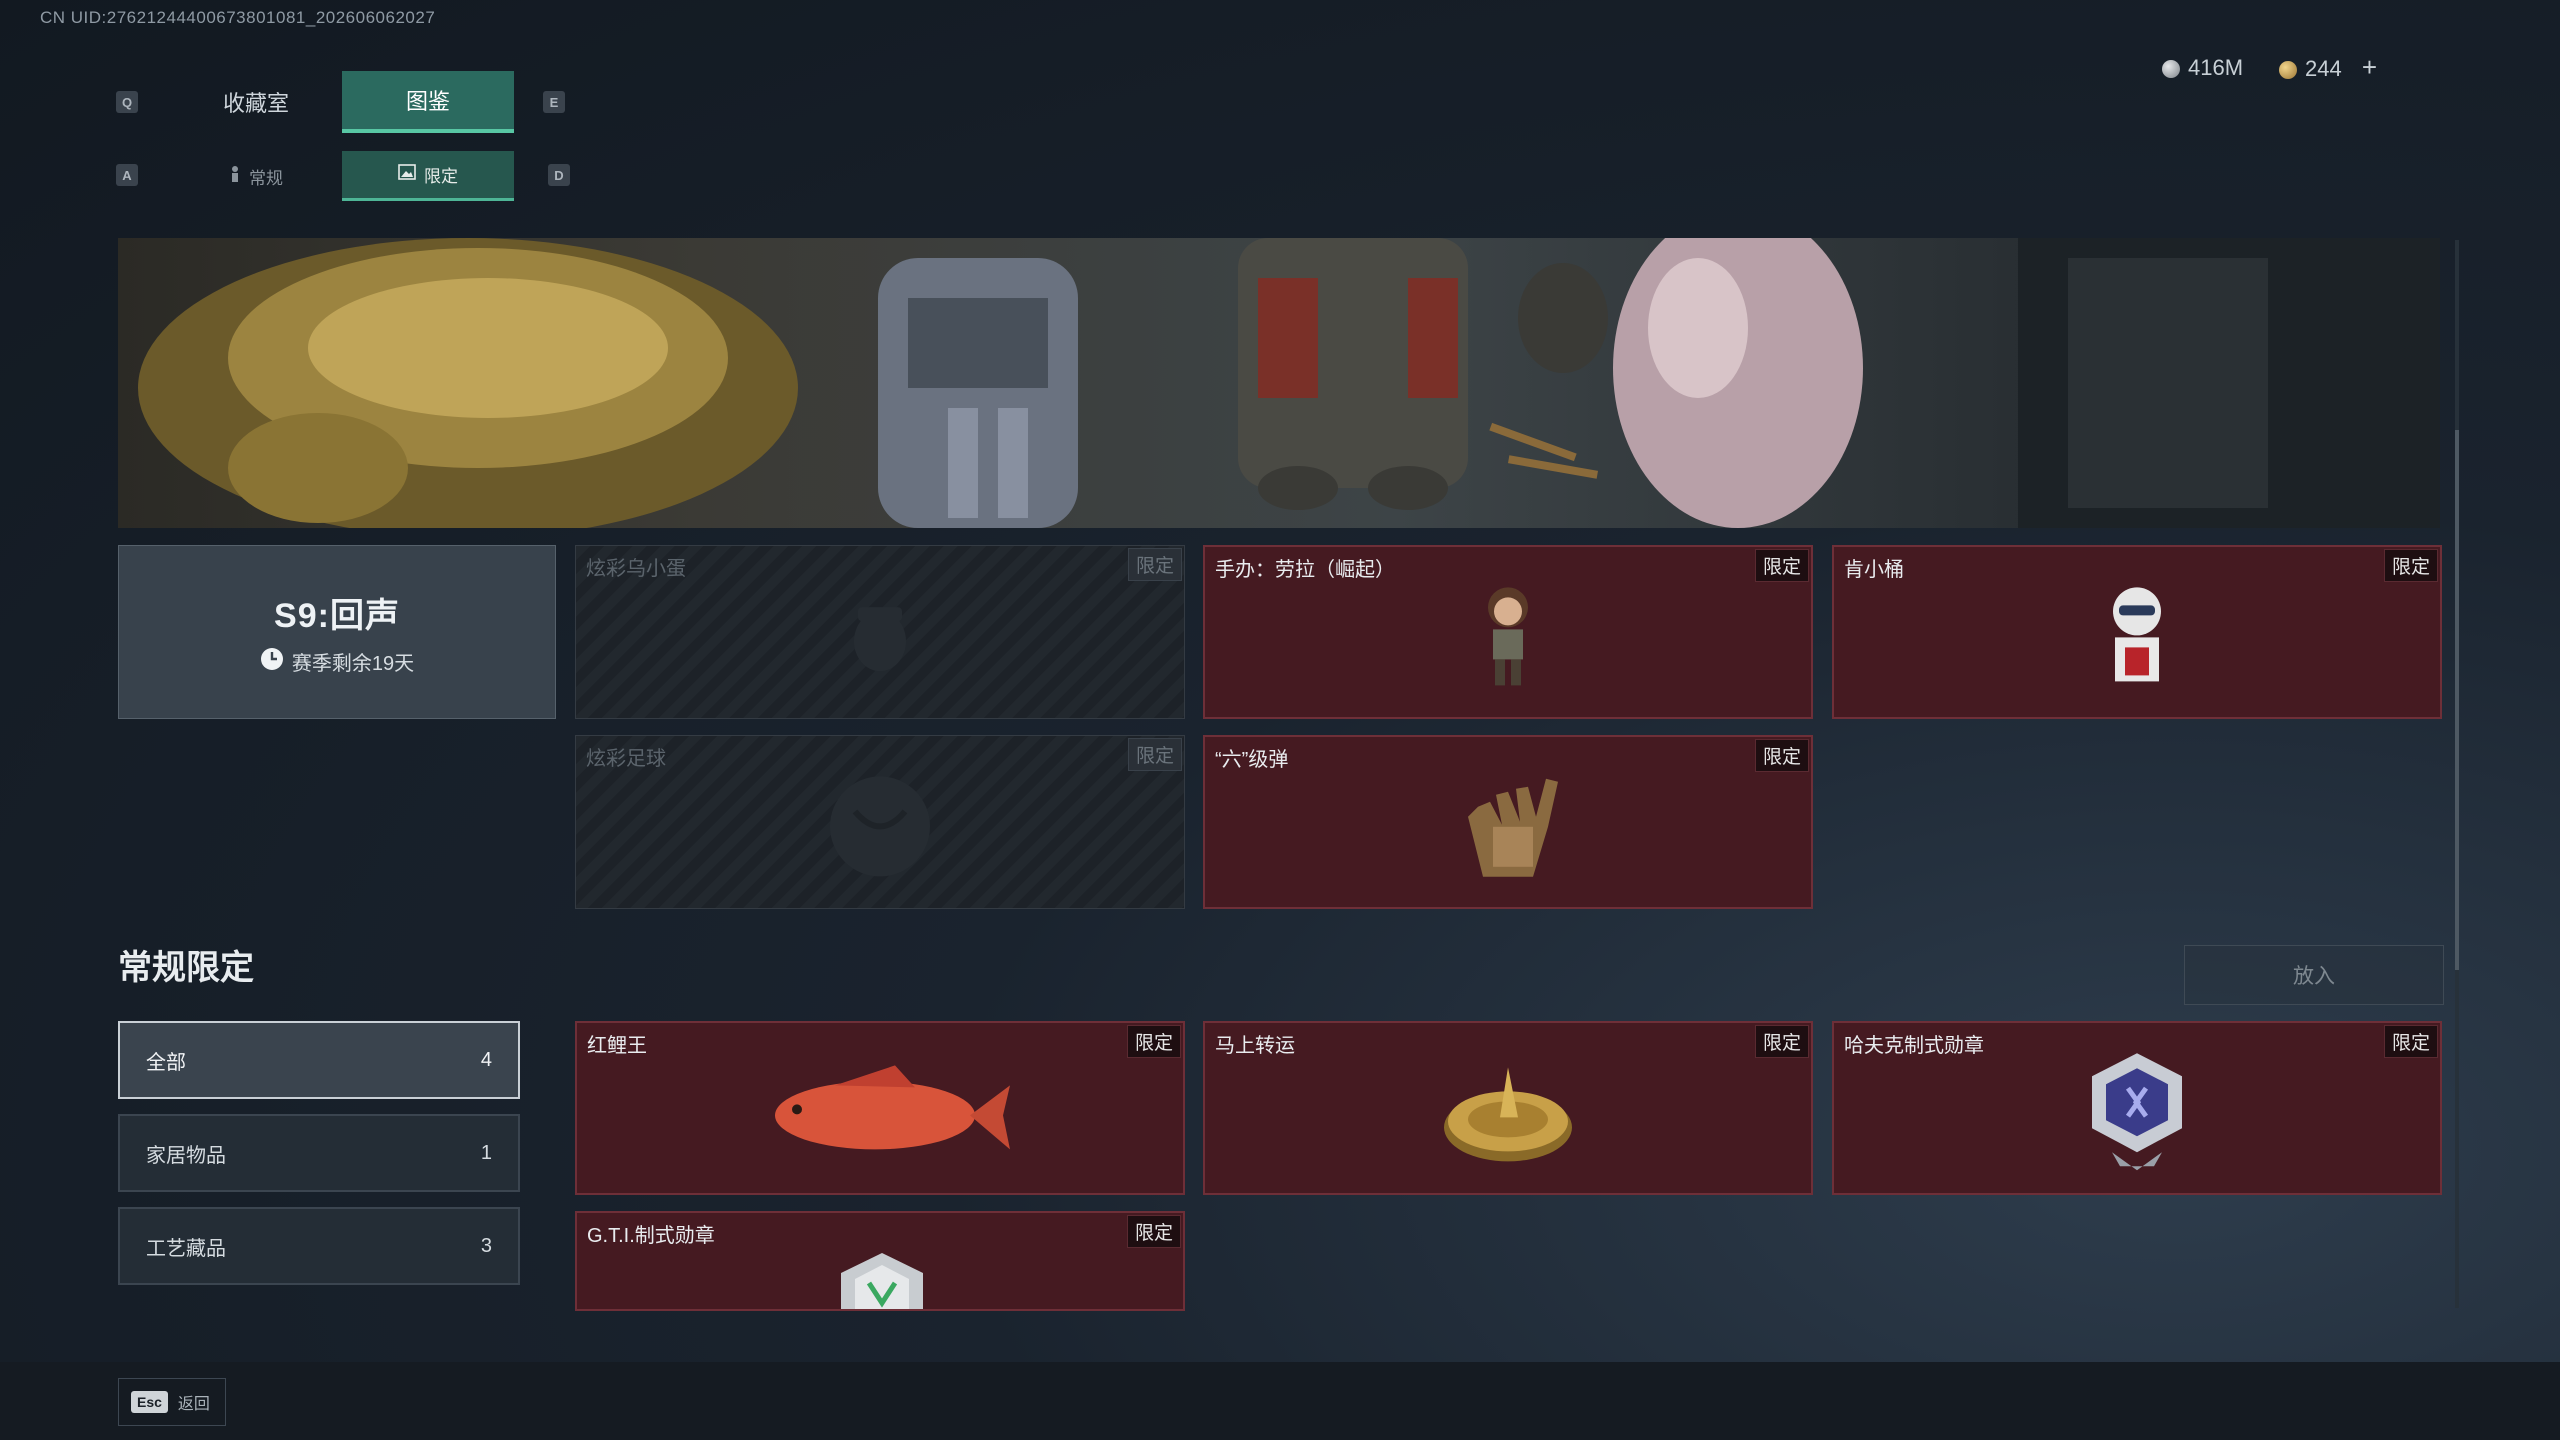 Image resolution: width=2560 pixels, height=1440 pixels. What do you see at coordinates (626, 759) in the screenshot?
I see `item-name: 炫彩足球` at bounding box center [626, 759].